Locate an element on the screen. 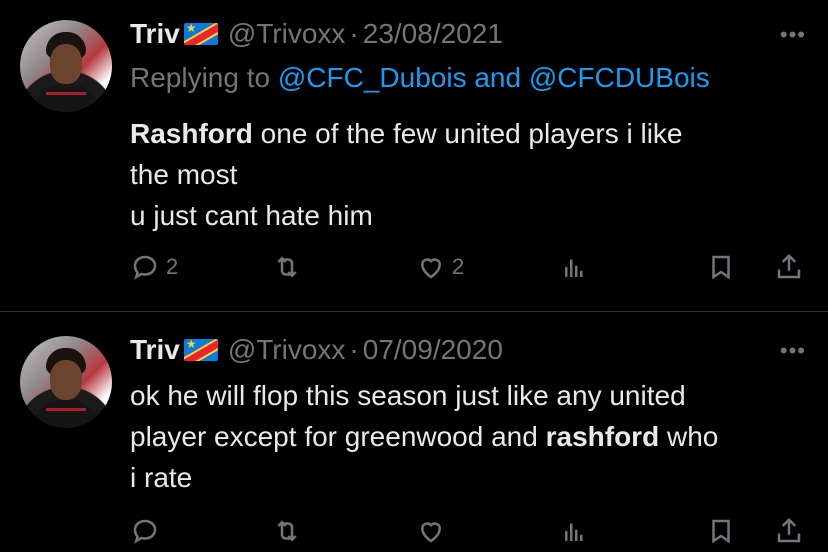 This screenshot has width=828, height=552. mention-separator: and is located at coordinates (497, 77).